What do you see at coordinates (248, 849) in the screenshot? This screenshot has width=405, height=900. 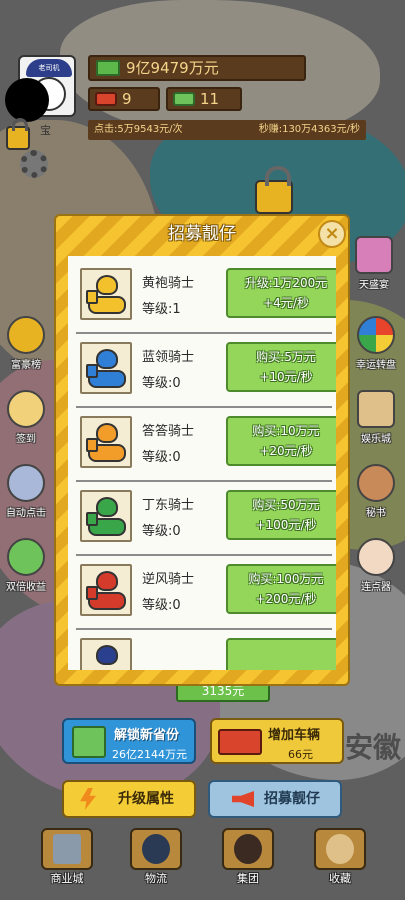 I see `boss-icon` at bounding box center [248, 849].